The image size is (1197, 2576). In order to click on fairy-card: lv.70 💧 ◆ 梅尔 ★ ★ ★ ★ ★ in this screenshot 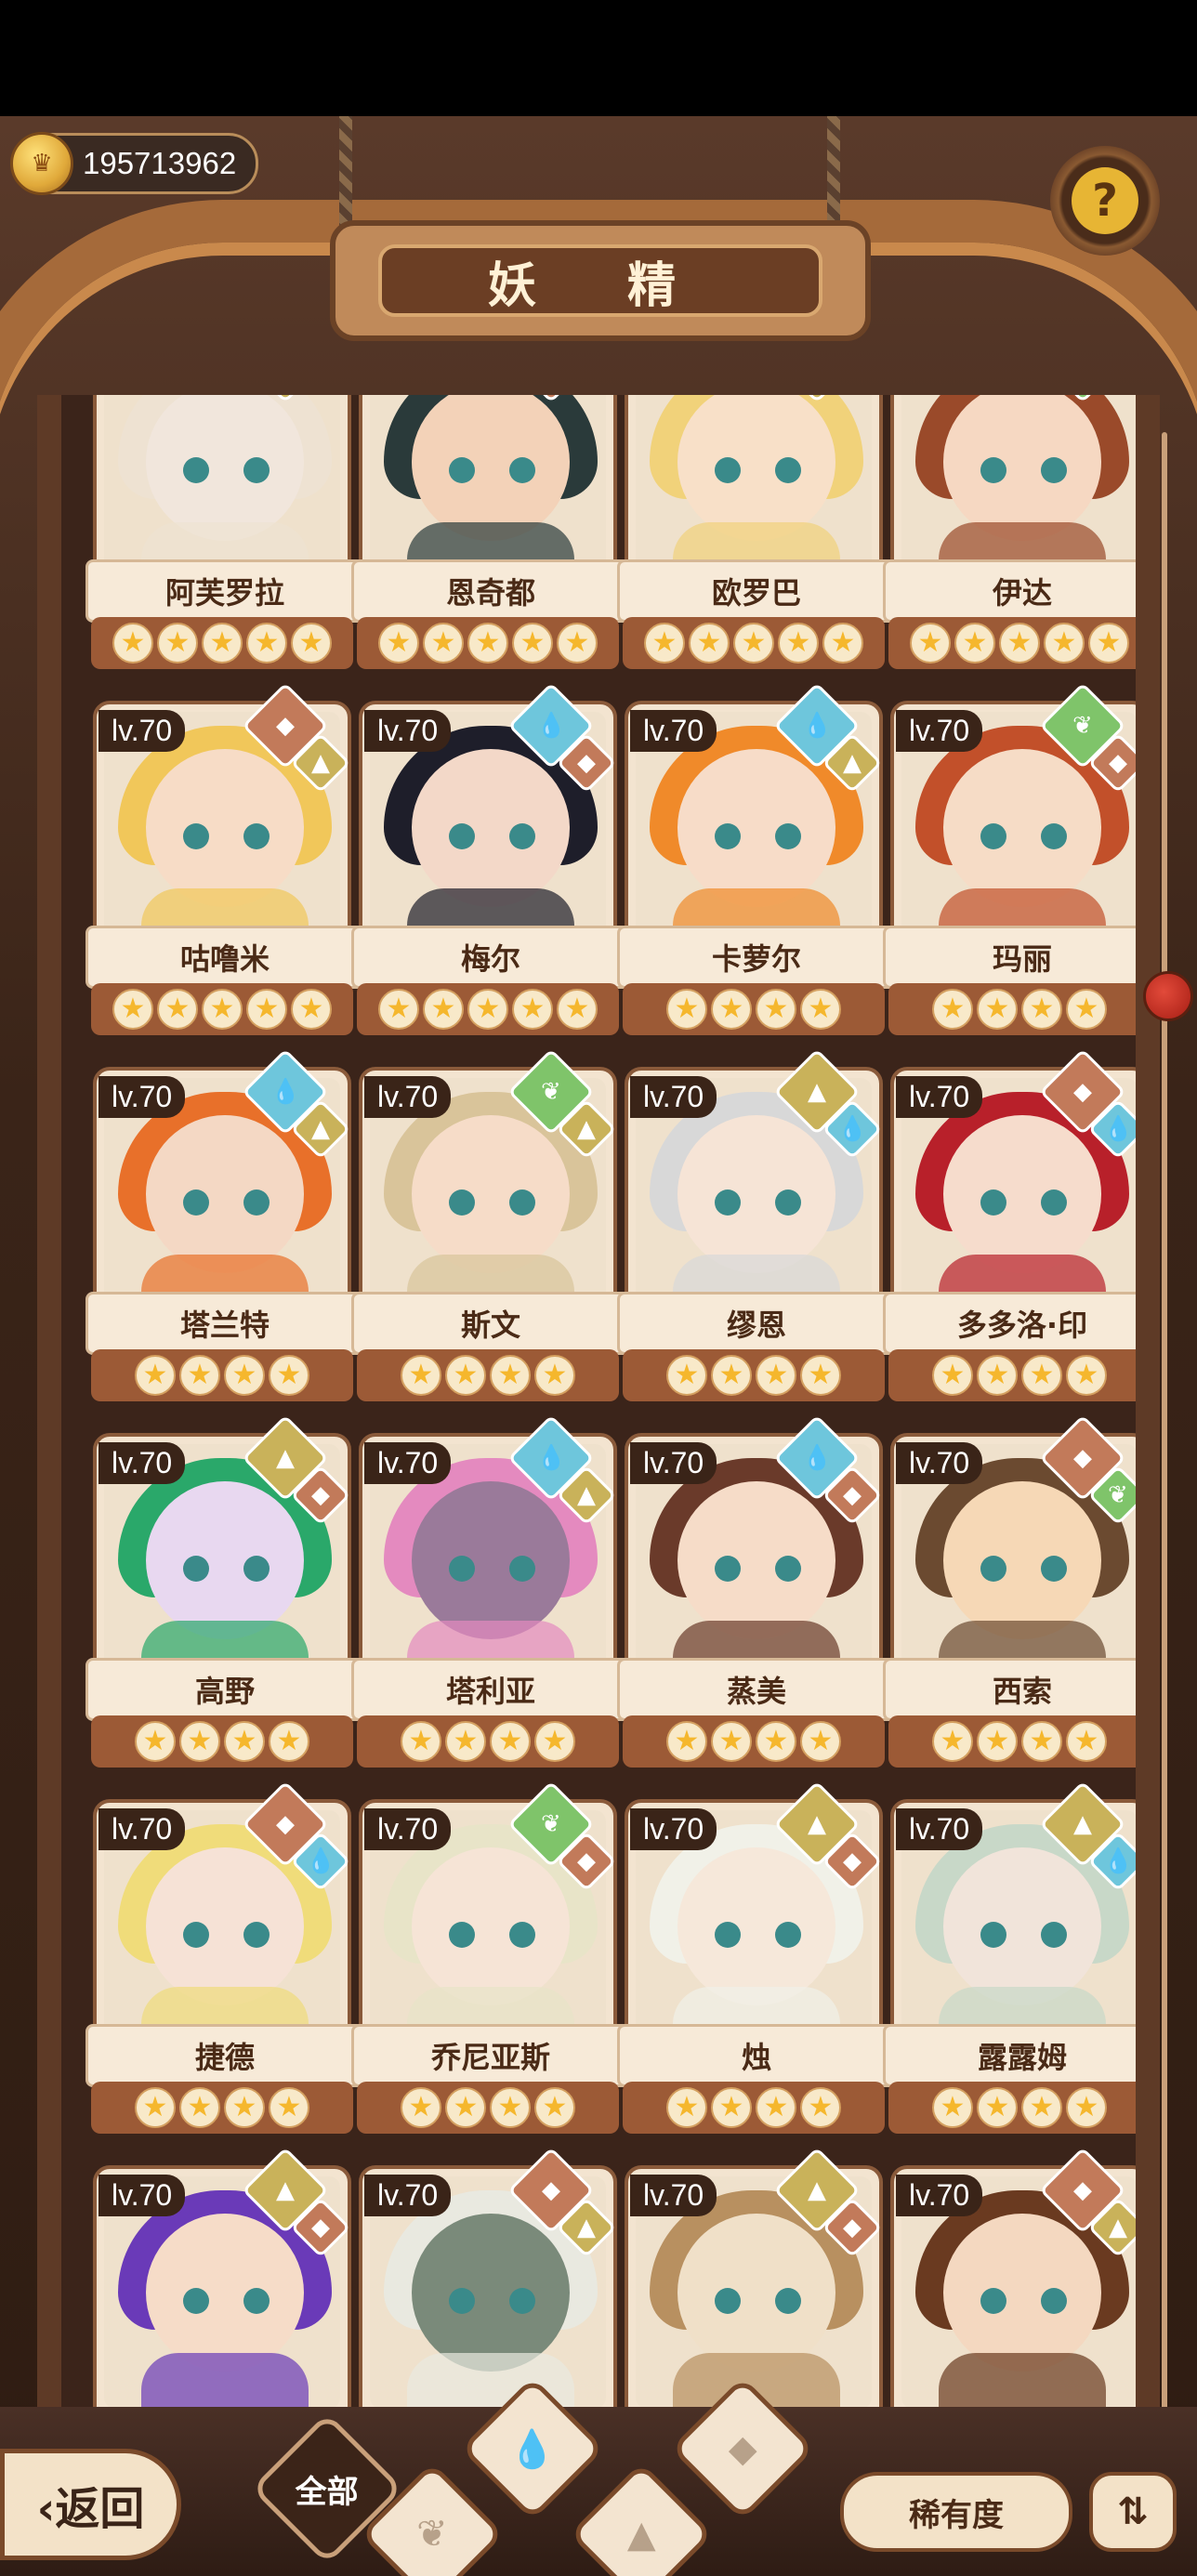, I will do `click(490, 858)`.